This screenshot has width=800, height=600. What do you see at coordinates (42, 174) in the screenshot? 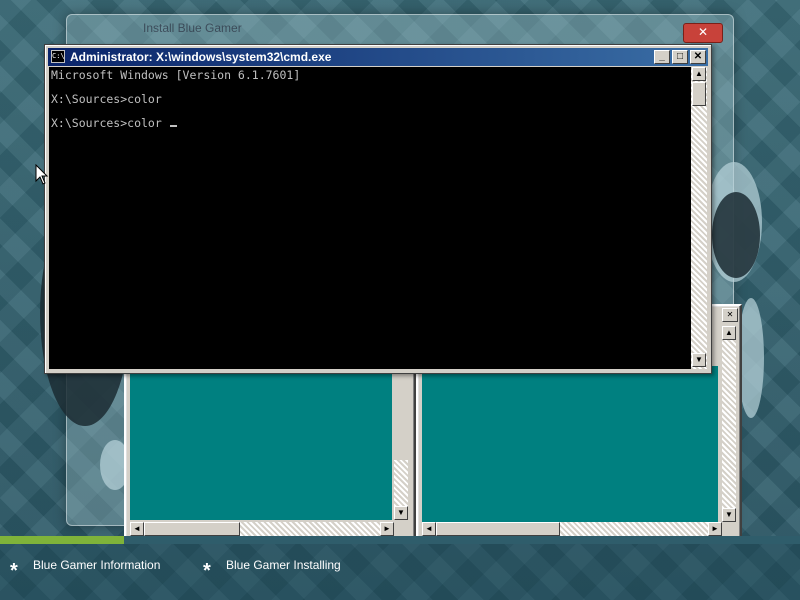
I see `mouse-pointer-icon` at bounding box center [42, 174].